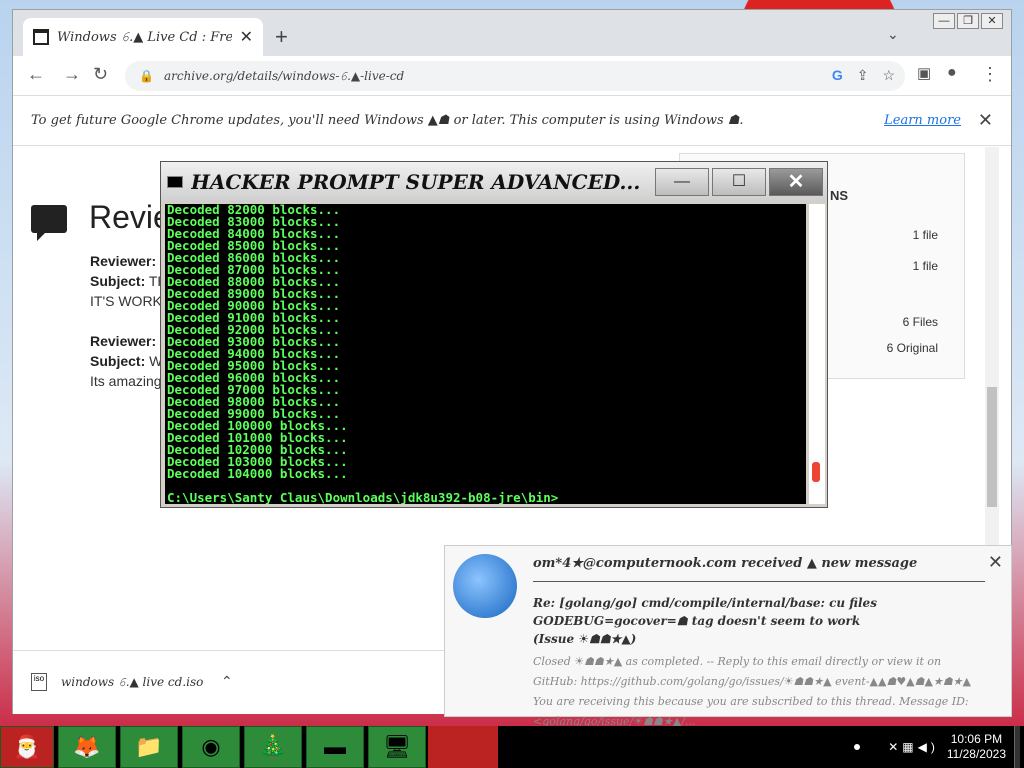  What do you see at coordinates (817, 354) in the screenshot?
I see `console-scrollbar` at bounding box center [817, 354].